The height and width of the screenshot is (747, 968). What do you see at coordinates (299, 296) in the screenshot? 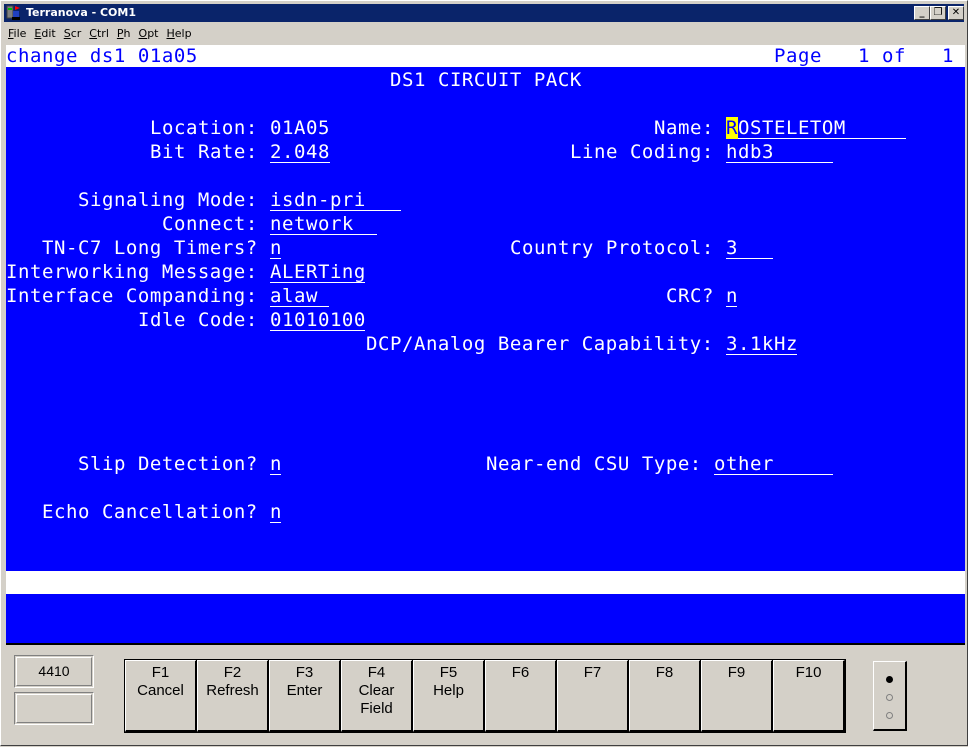
I see `interface-companding-field: alaw` at bounding box center [299, 296].